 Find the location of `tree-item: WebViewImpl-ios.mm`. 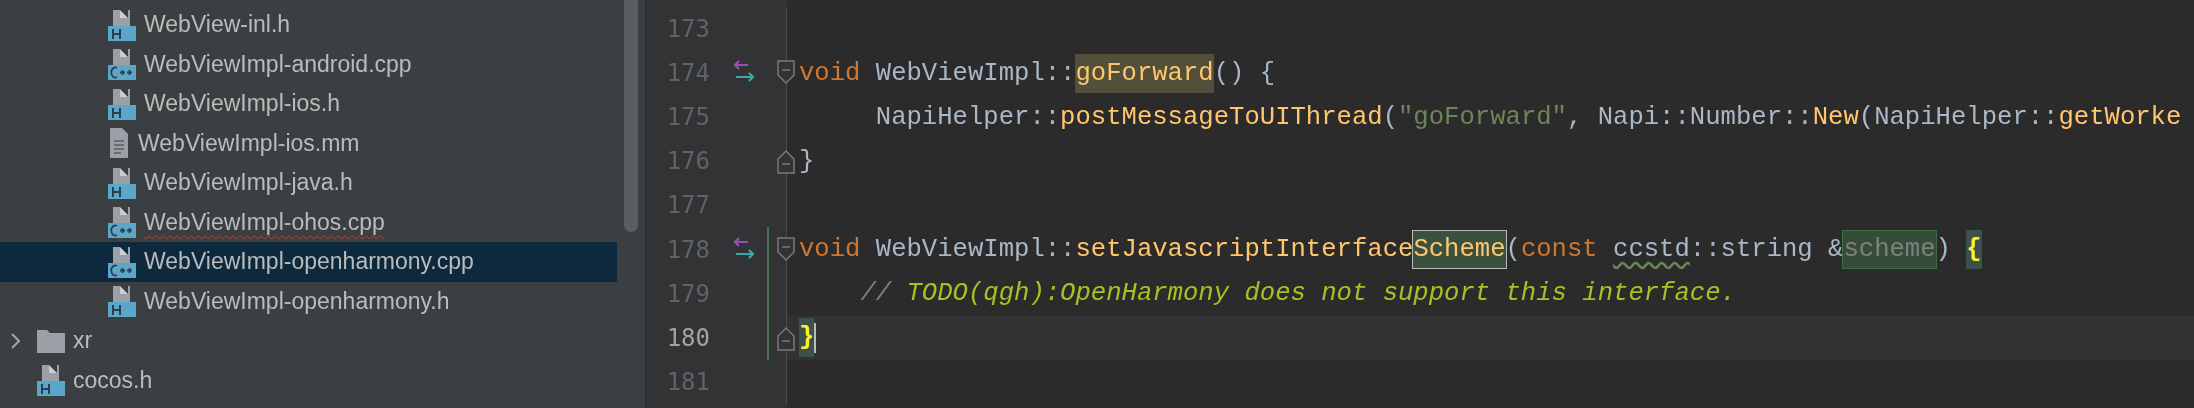

tree-item: WebViewImpl-ios.mm is located at coordinates (308, 143).